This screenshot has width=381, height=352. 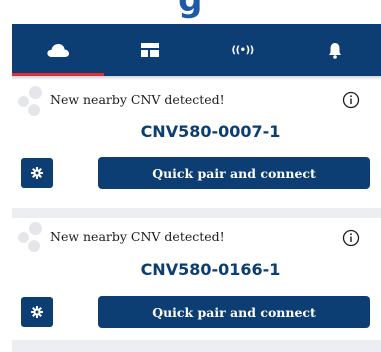 I want to click on tab-dashboard, so click(x=150, y=50).